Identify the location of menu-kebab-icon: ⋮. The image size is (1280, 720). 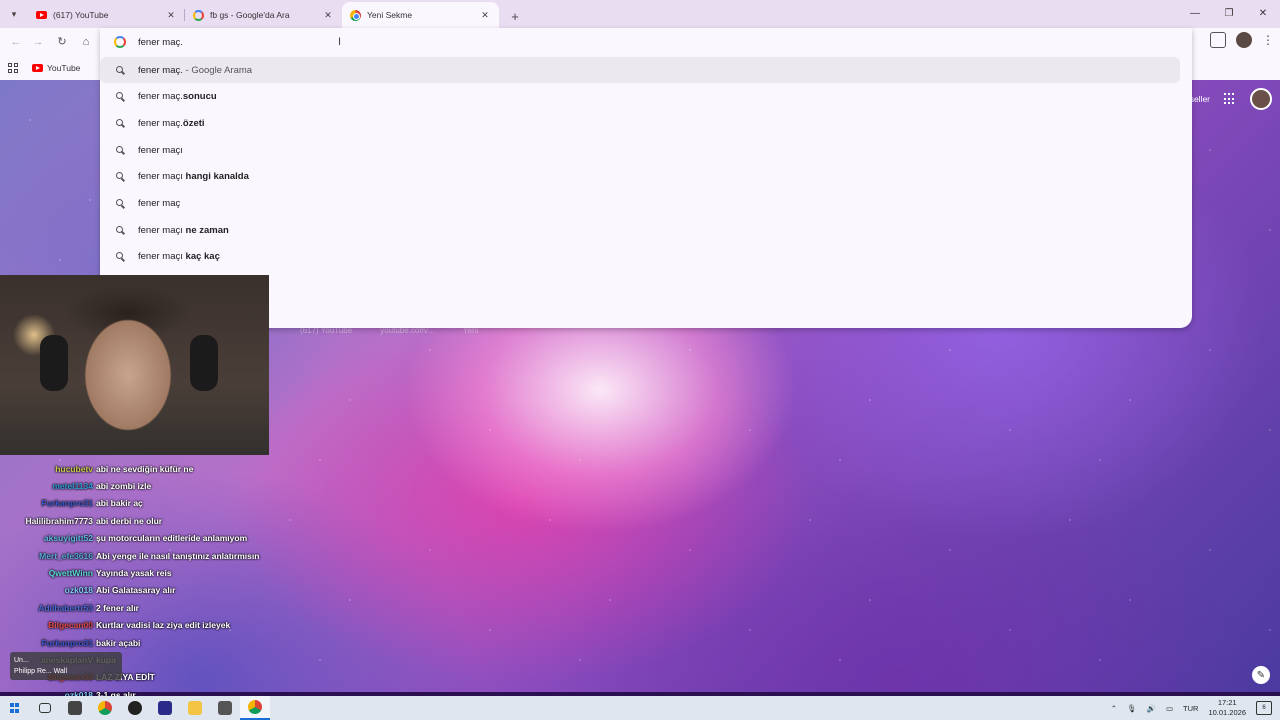
(1268, 40).